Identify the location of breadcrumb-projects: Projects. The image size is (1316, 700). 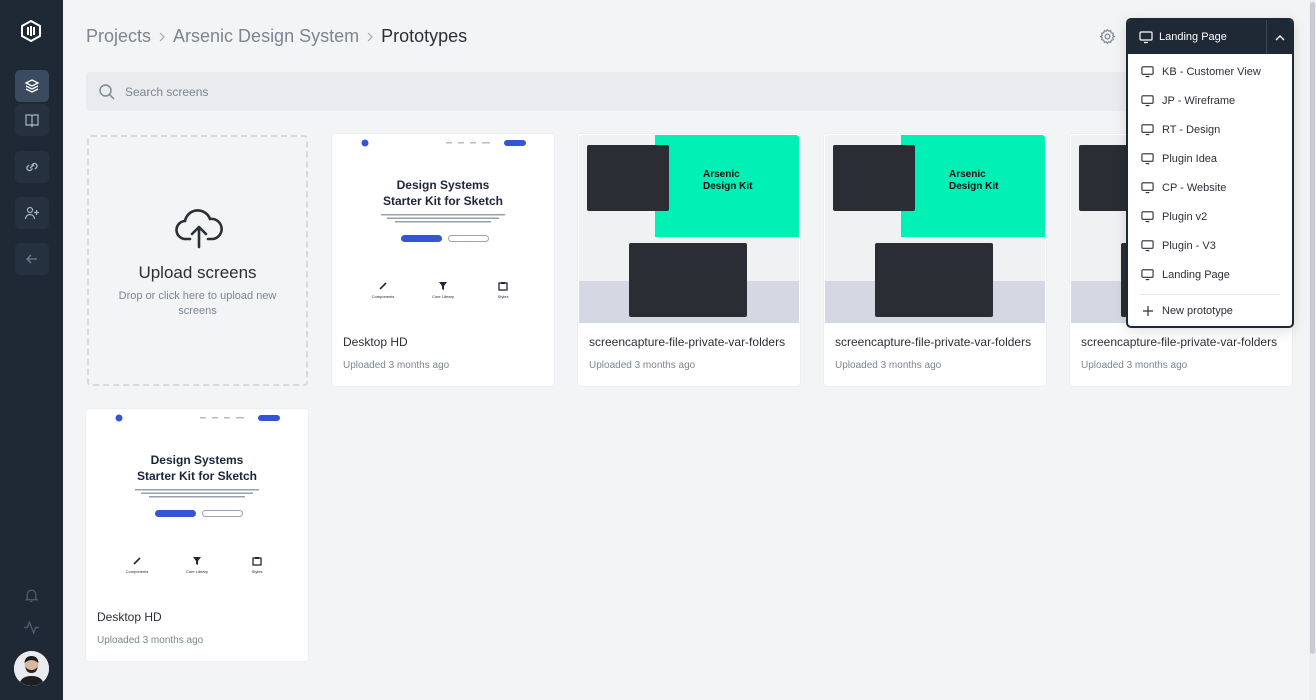
(118, 36).